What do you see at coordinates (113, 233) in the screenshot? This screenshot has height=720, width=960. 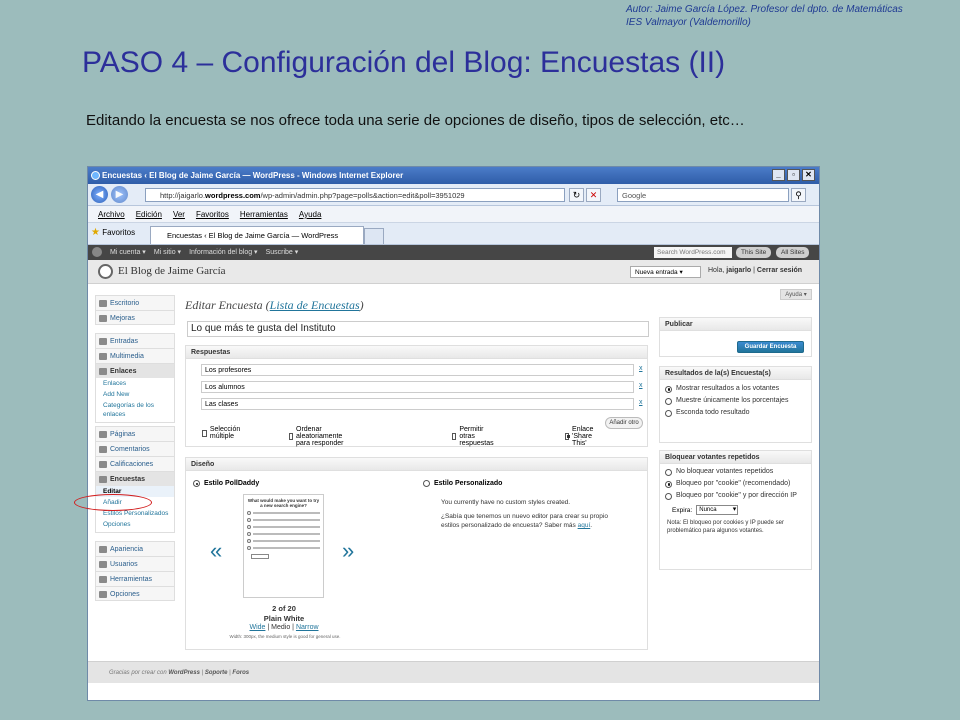 I see `favorites-button: ★ Favoritos` at bounding box center [113, 233].